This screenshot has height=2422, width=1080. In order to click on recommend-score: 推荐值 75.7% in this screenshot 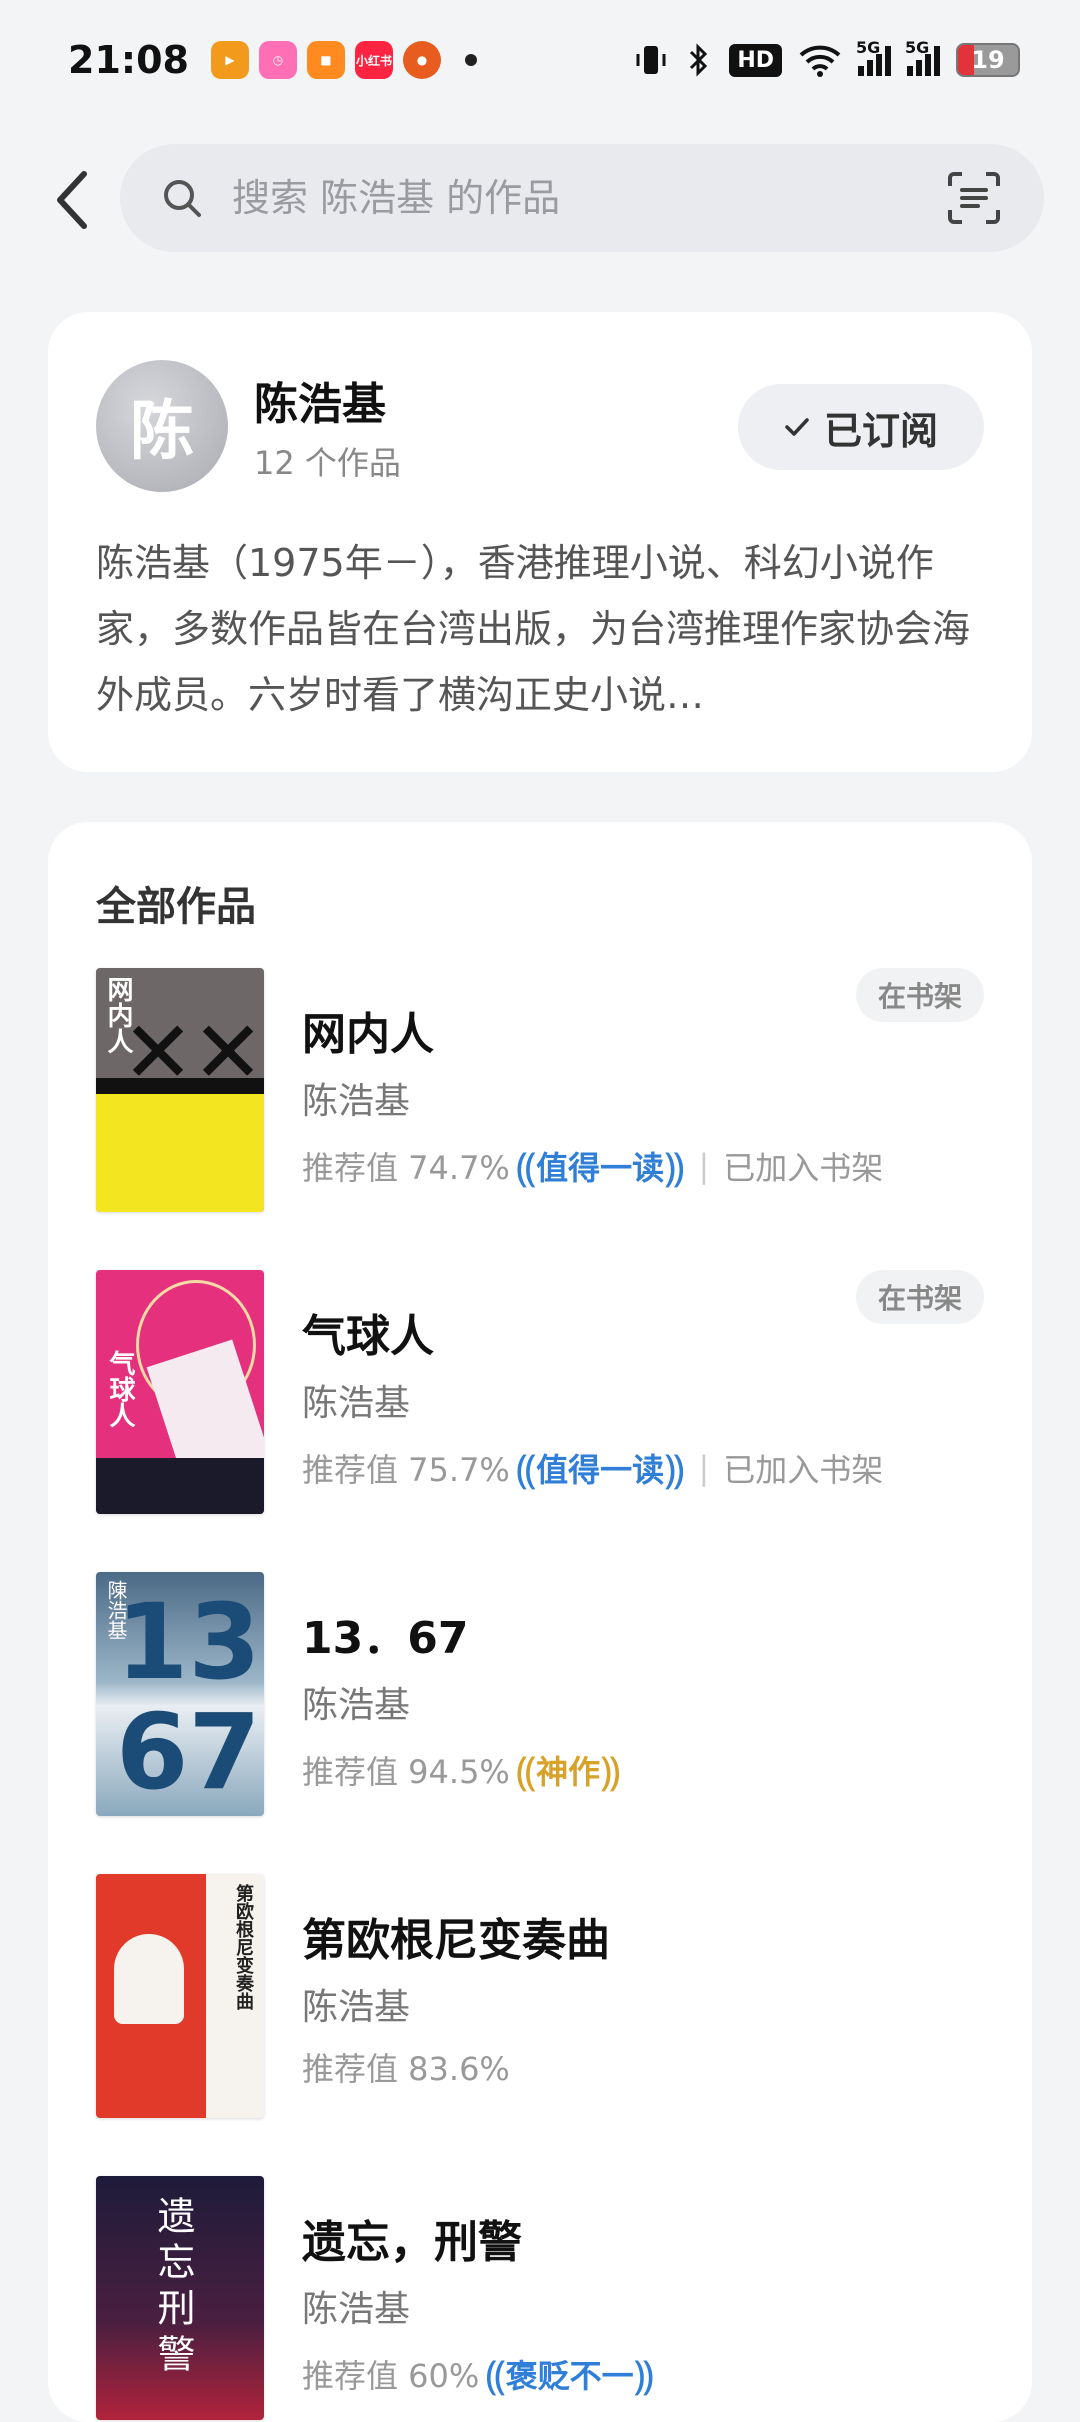, I will do `click(406, 1469)`.